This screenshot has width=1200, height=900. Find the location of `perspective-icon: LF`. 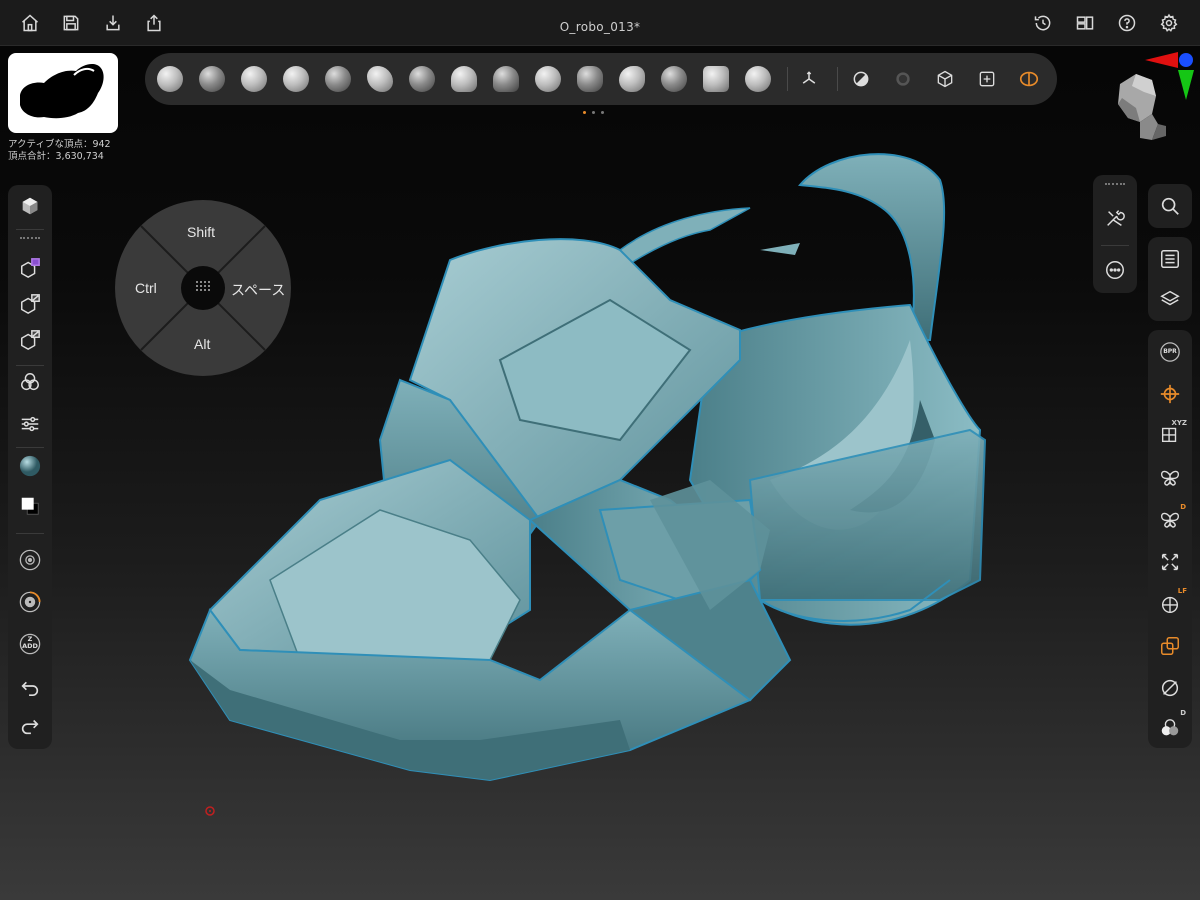

perspective-icon: LF is located at coordinates (1171, 603).